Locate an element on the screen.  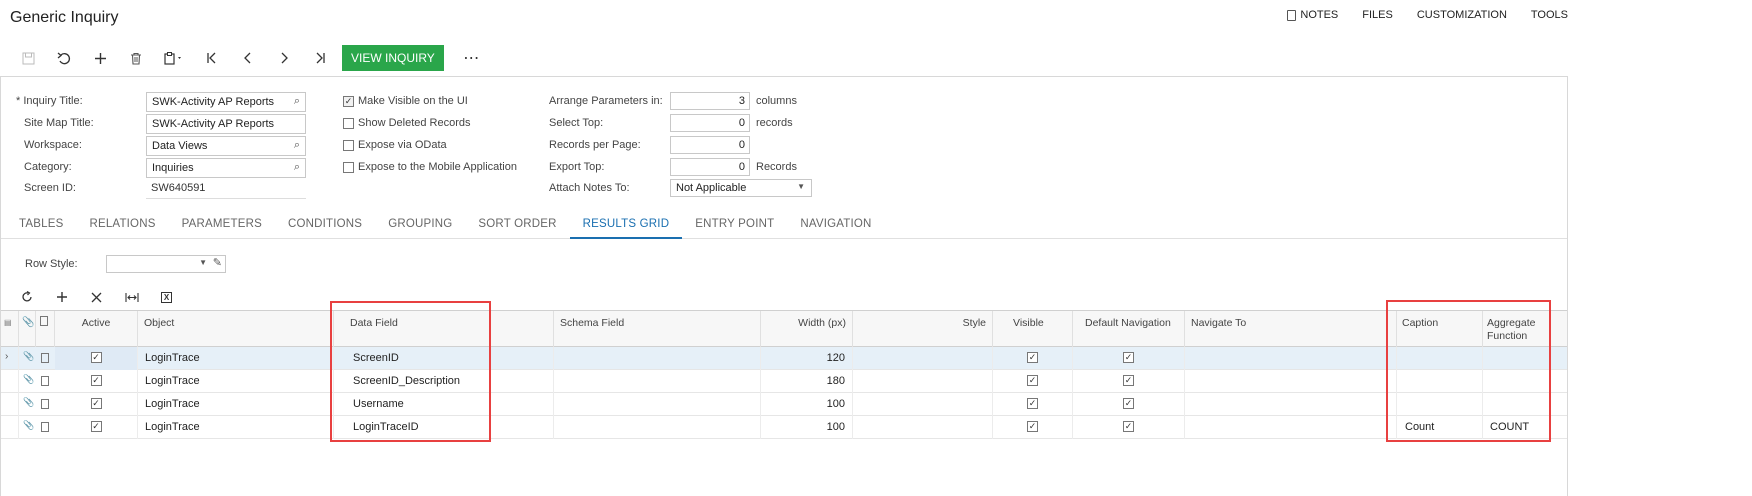
files-link: FILES is located at coordinates (1377, 15).